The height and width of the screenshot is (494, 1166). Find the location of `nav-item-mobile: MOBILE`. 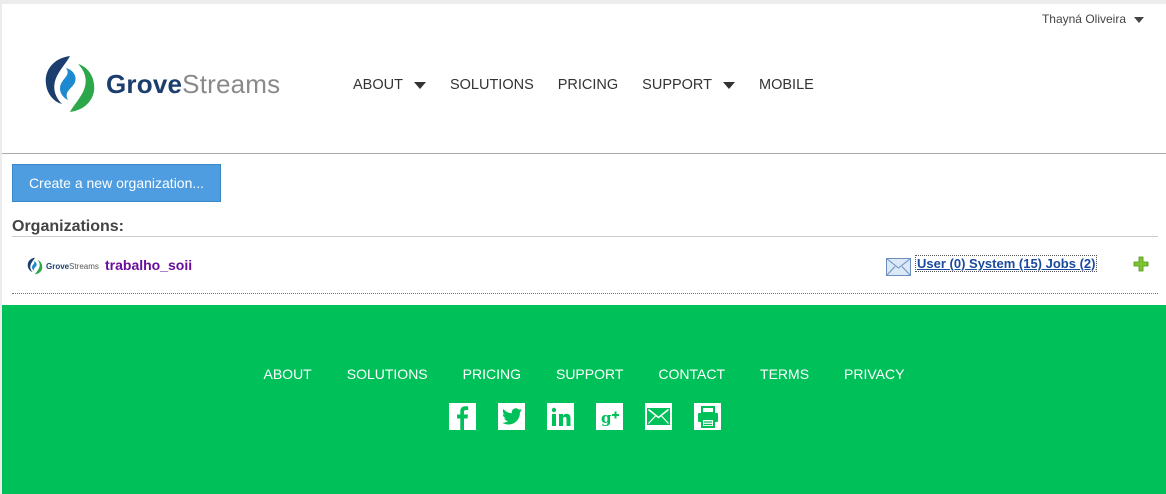

nav-item-mobile: MOBILE is located at coordinates (786, 85).